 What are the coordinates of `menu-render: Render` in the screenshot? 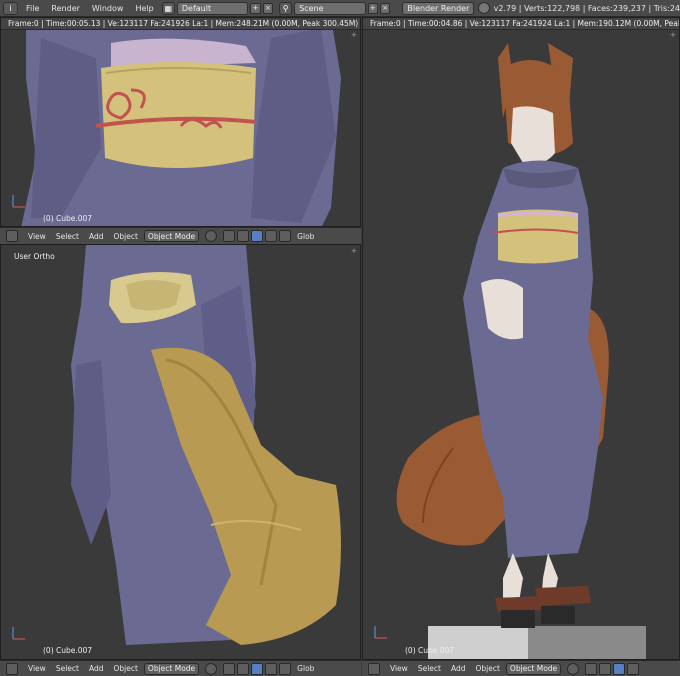 It's located at (65, 8).